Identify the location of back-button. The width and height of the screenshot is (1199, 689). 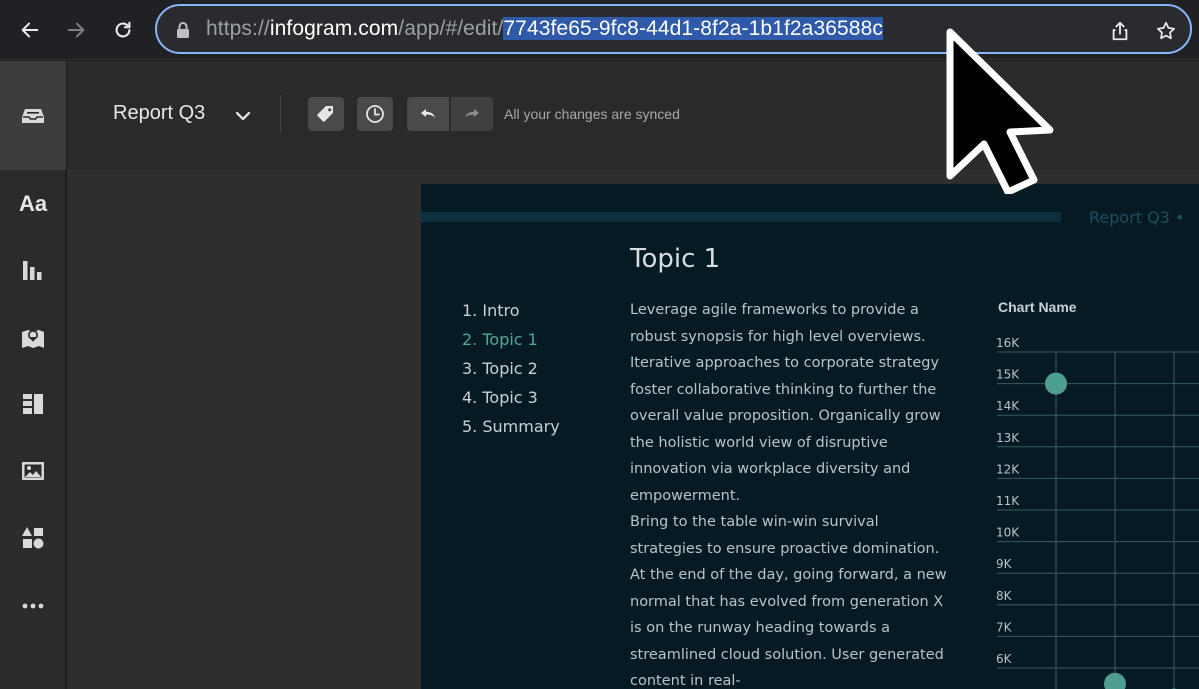
(30, 30).